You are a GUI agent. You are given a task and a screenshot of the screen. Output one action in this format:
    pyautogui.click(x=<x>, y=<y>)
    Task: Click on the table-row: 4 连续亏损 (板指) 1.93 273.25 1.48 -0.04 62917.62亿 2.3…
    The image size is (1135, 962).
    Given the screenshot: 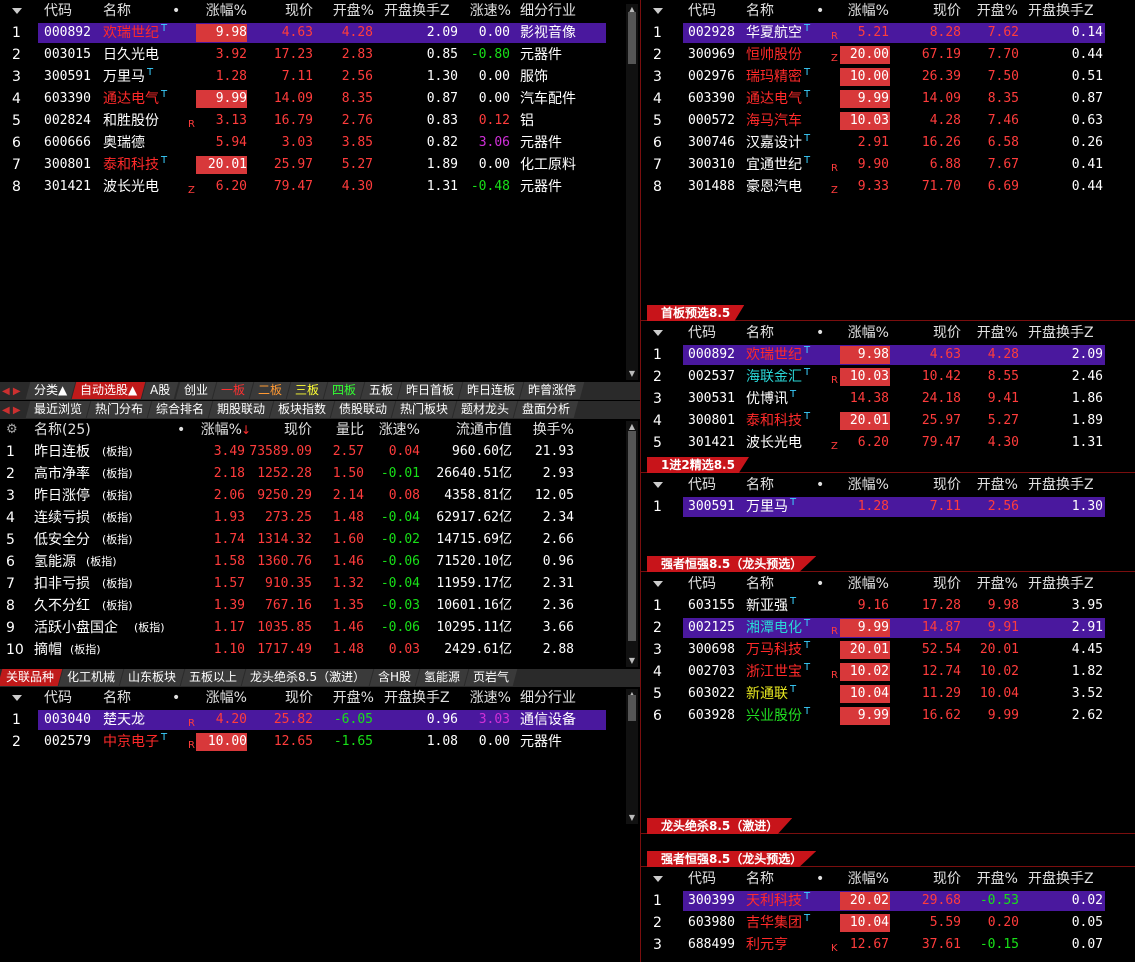 What is the action you would take?
    pyautogui.click(x=320, y=518)
    